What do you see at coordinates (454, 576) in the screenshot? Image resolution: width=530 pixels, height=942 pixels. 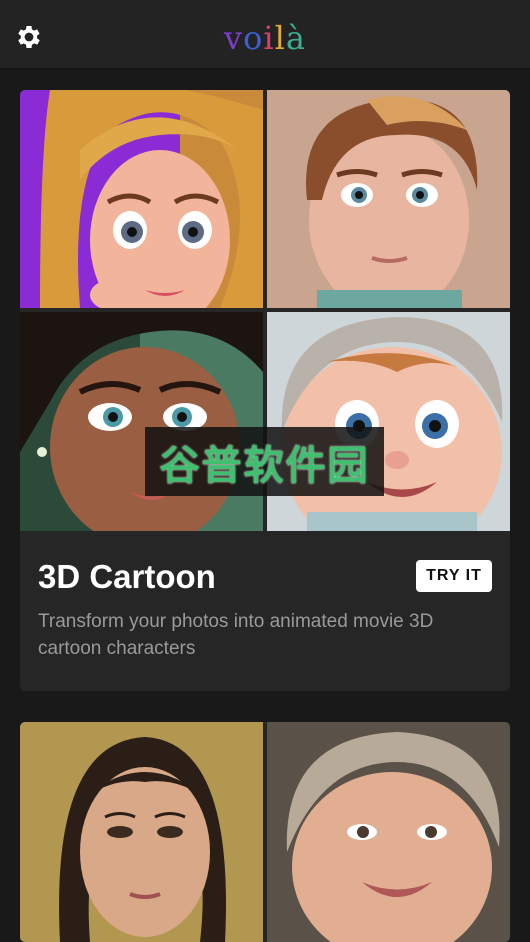 I see `try-it-button: TRY IT` at bounding box center [454, 576].